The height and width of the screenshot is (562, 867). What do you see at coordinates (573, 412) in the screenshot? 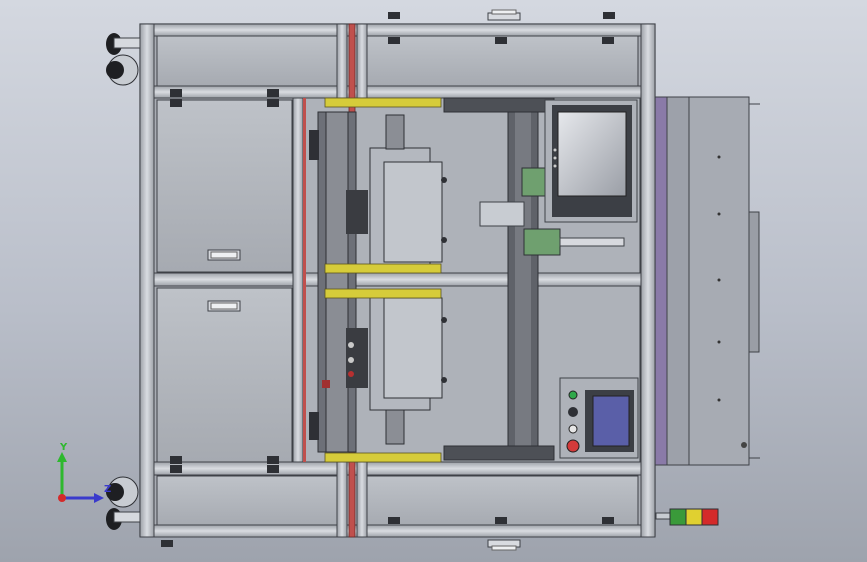
I see `selector-knob` at bounding box center [573, 412].